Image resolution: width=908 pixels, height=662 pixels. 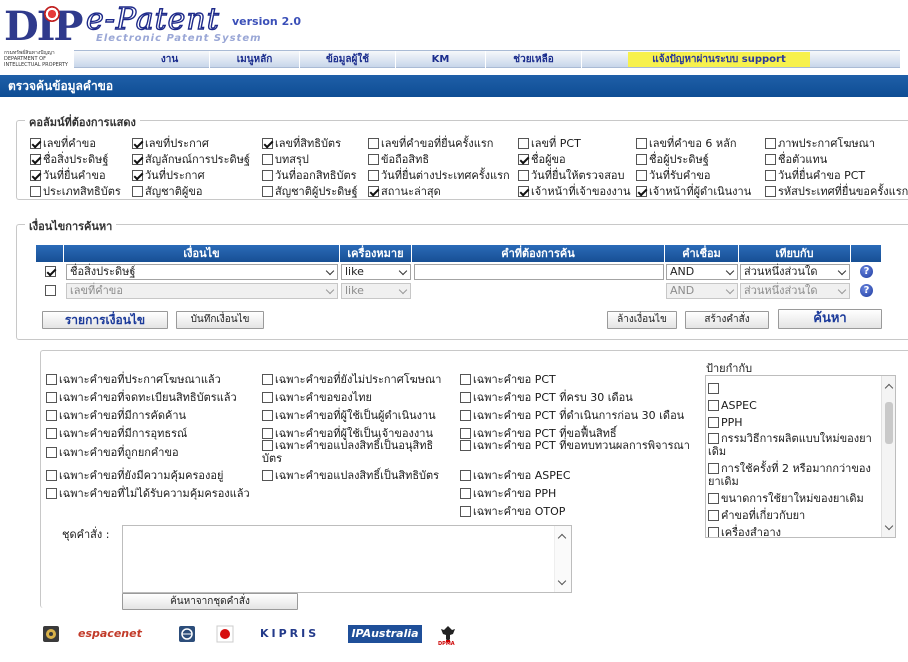 I want to click on tag-option: ขนาดการใช้ยาใหม่ของยาเดิม, so click(x=795, y=498).